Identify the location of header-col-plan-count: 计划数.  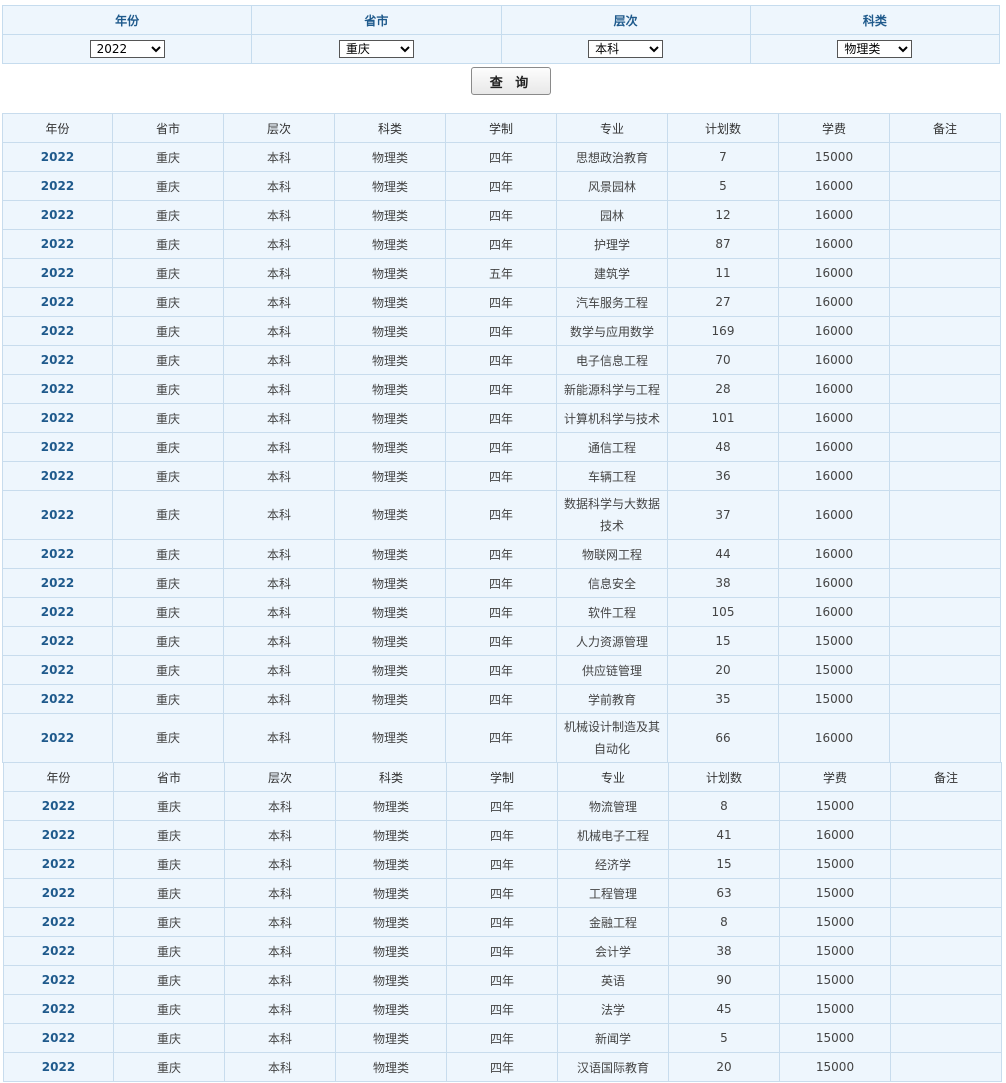
(723, 128).